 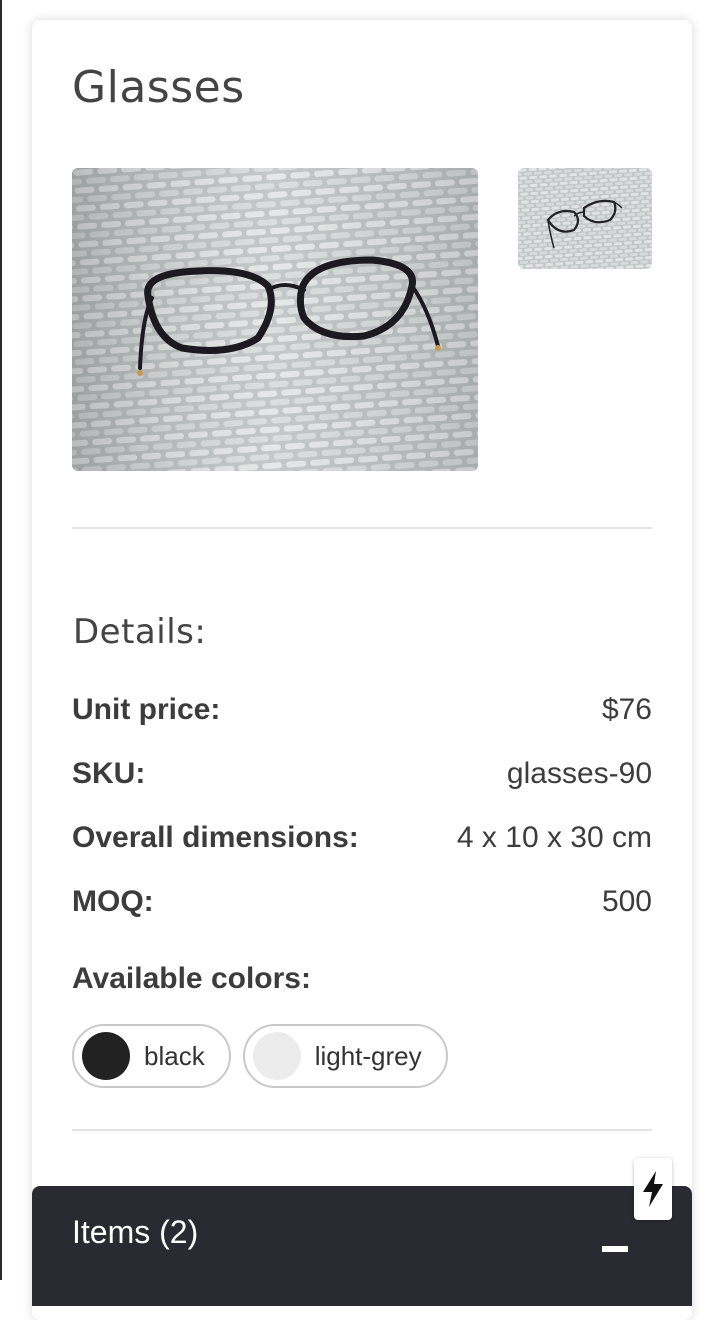 What do you see at coordinates (362, 838) in the screenshot?
I see `detail-row-dimensions: Overall dimensions: 4 x 10 x 30 cm` at bounding box center [362, 838].